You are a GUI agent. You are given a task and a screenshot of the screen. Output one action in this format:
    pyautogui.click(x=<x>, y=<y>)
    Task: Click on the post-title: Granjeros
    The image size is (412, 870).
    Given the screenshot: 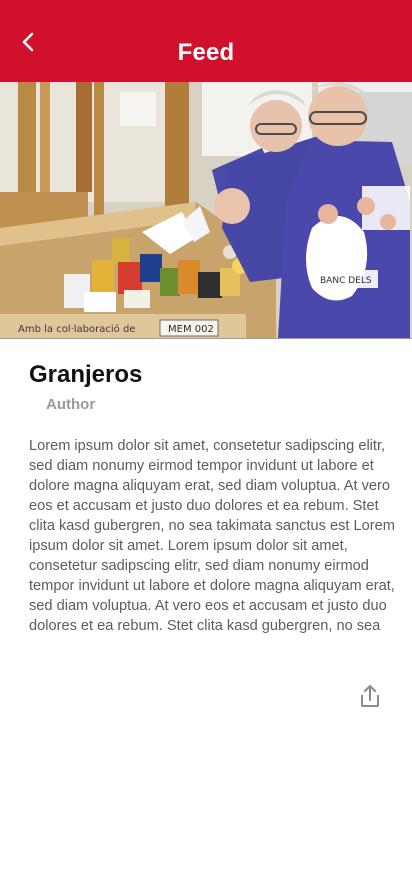 What is the action you would take?
    pyautogui.click(x=86, y=374)
    